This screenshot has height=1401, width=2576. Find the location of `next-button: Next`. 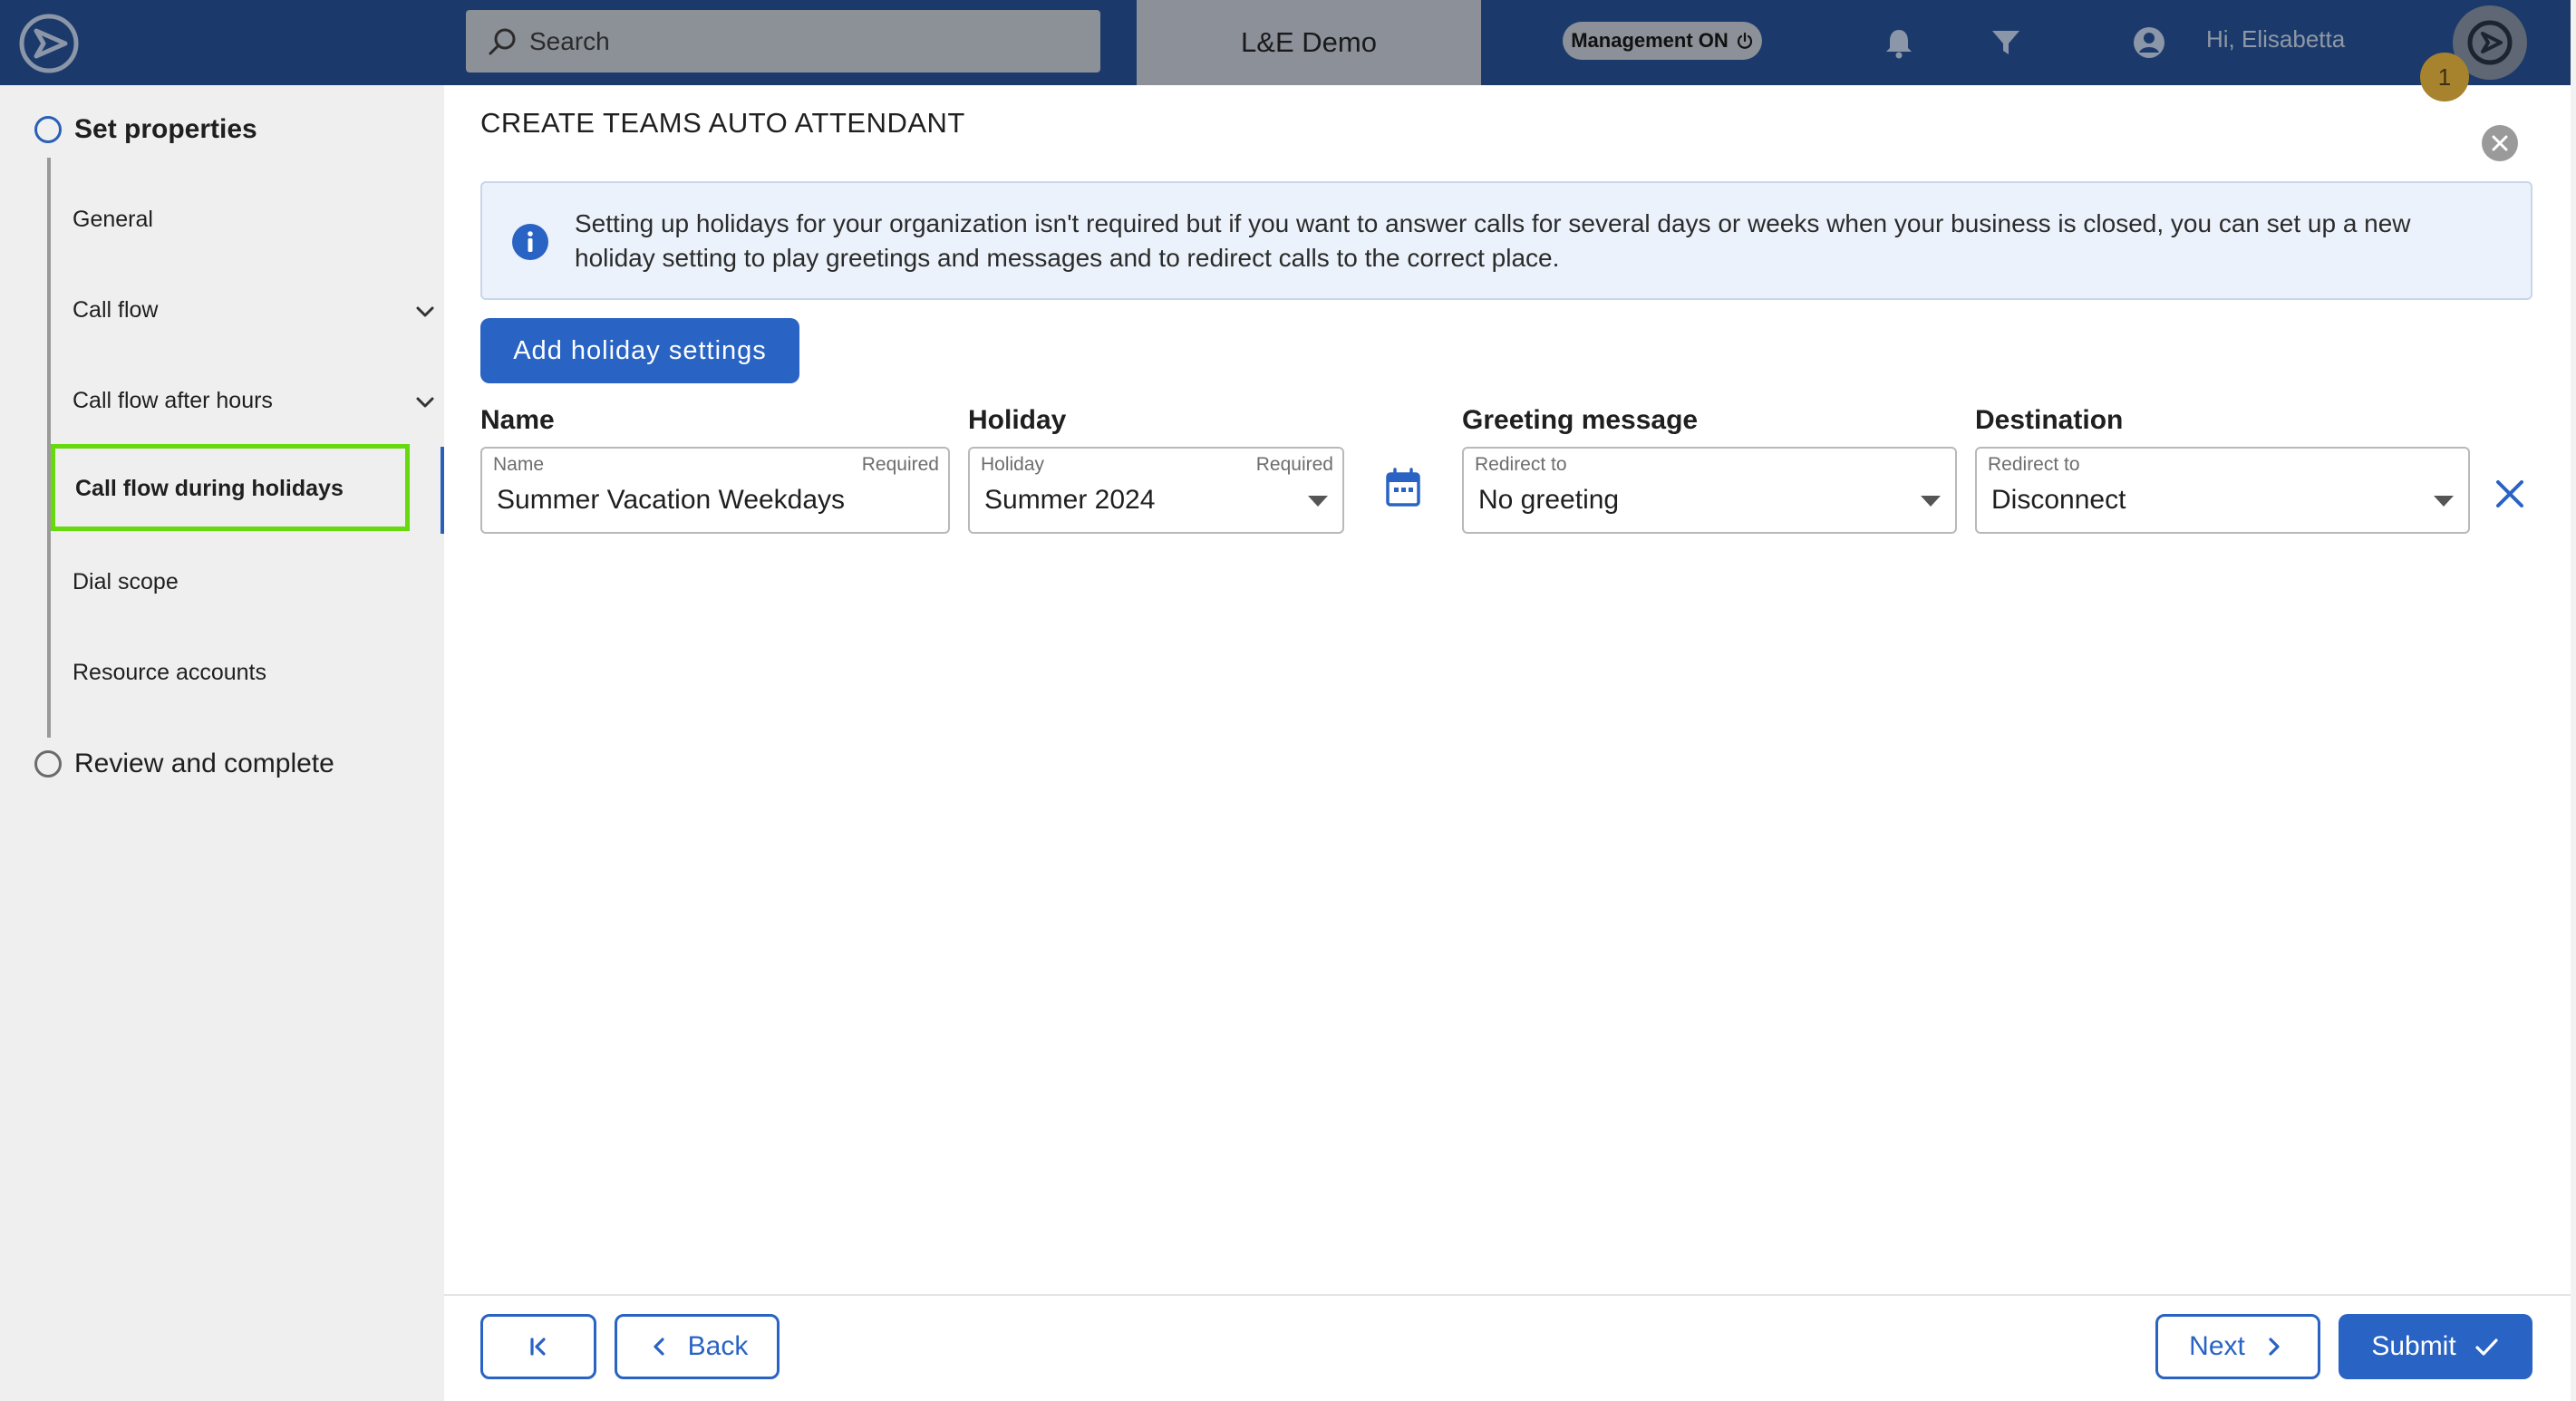

next-button: Next is located at coordinates (2237, 1346).